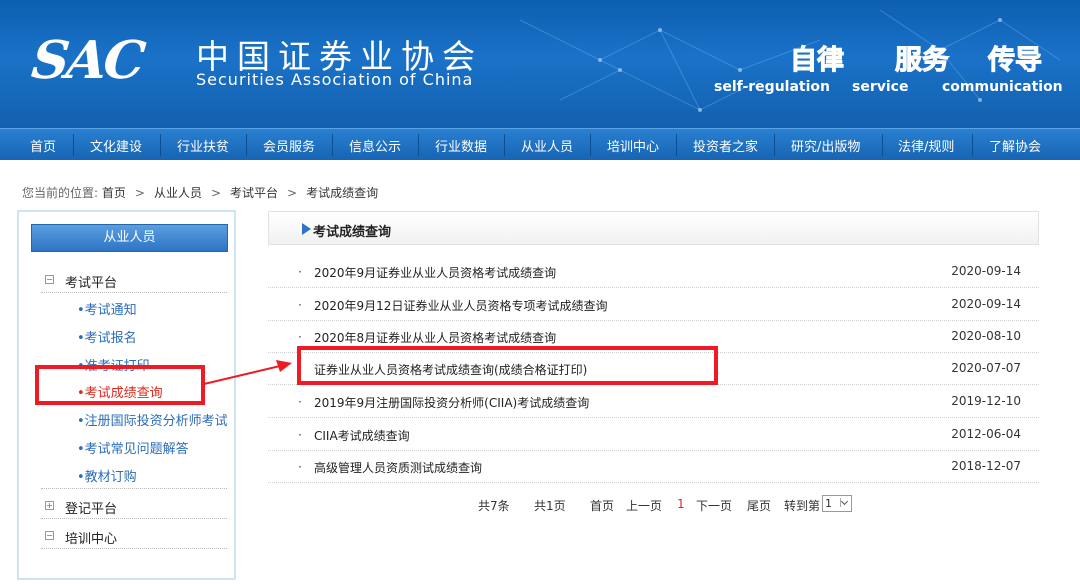 This screenshot has height=584, width=1080. Describe the element at coordinates (772, 87) in the screenshot. I see `slogan-self-regulation-en: self-regulation` at that location.